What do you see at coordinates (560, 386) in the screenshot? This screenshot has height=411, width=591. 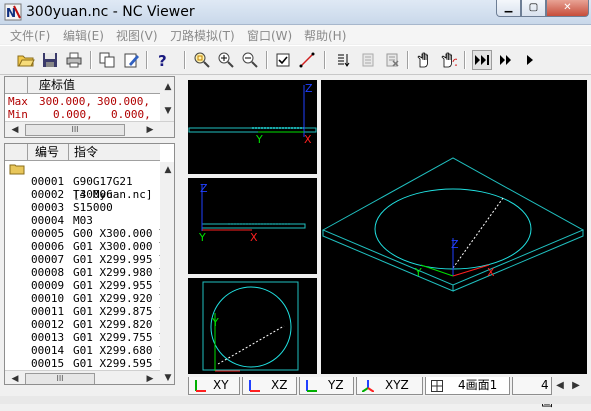 I see `tab-scroll-left-icon: ◀` at bounding box center [560, 386].